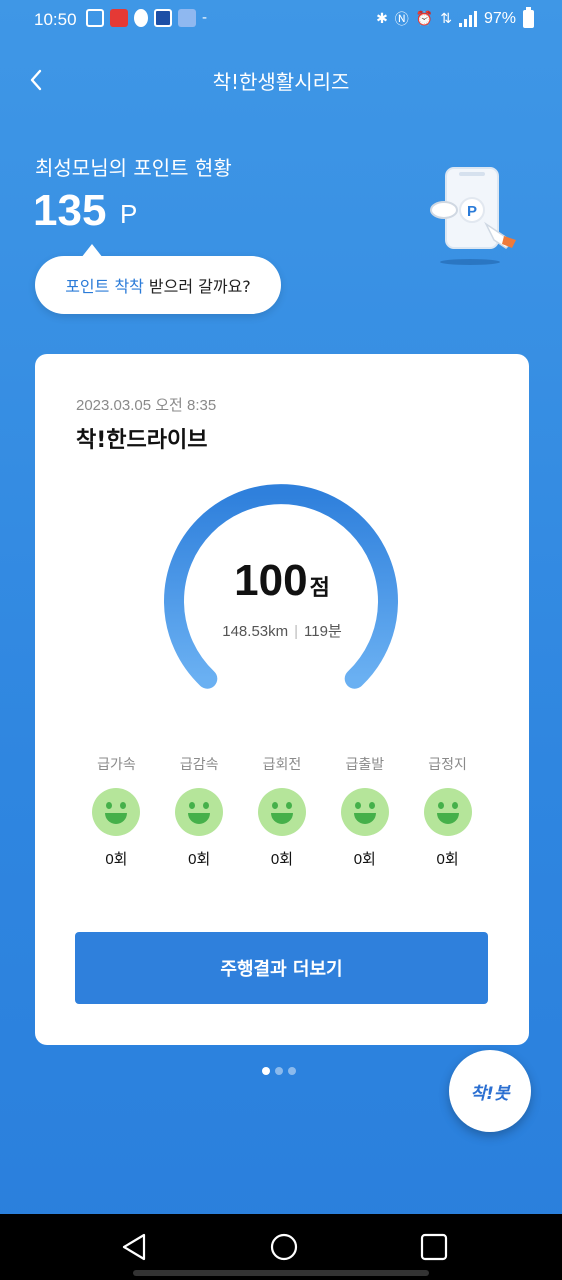 This screenshot has width=562, height=1280. What do you see at coordinates (434, 1247) in the screenshot?
I see `nav-recents-icon` at bounding box center [434, 1247].